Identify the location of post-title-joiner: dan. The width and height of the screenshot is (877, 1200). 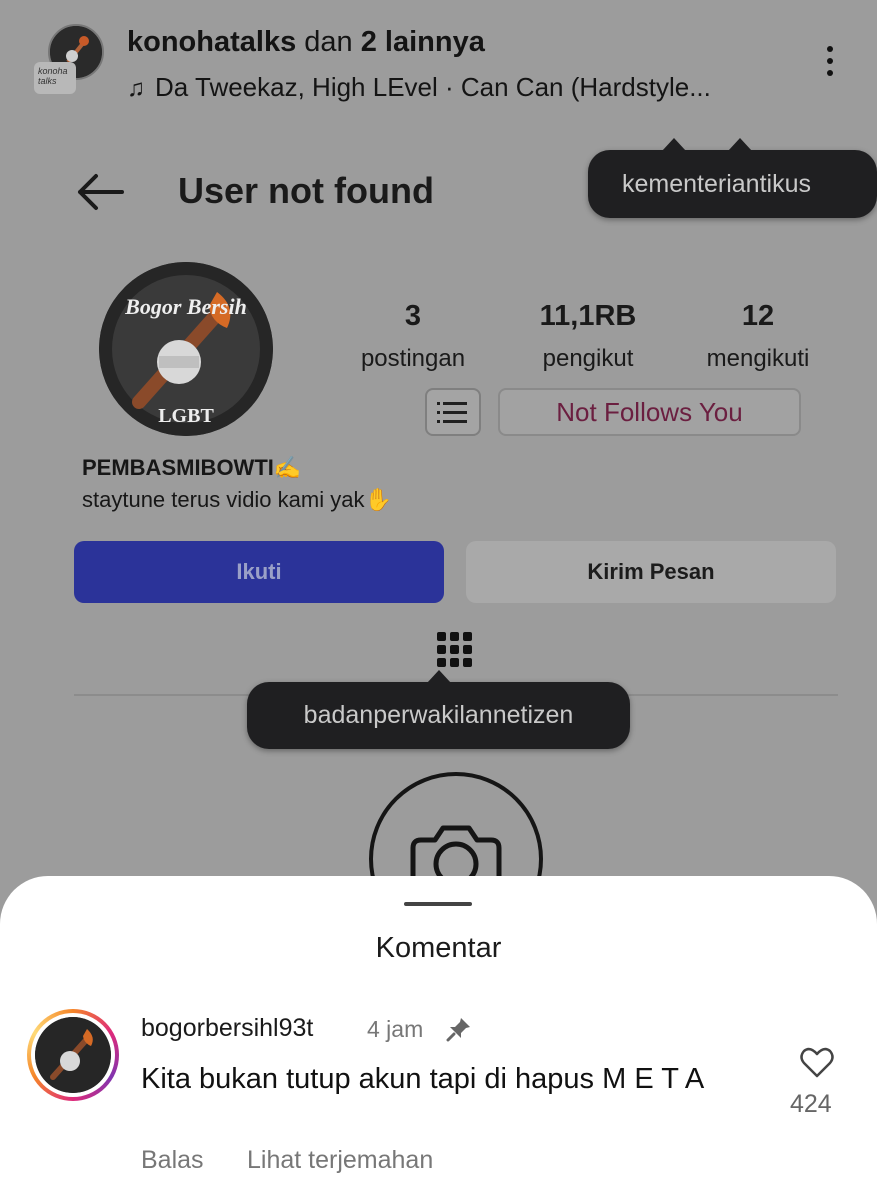
(328, 42).